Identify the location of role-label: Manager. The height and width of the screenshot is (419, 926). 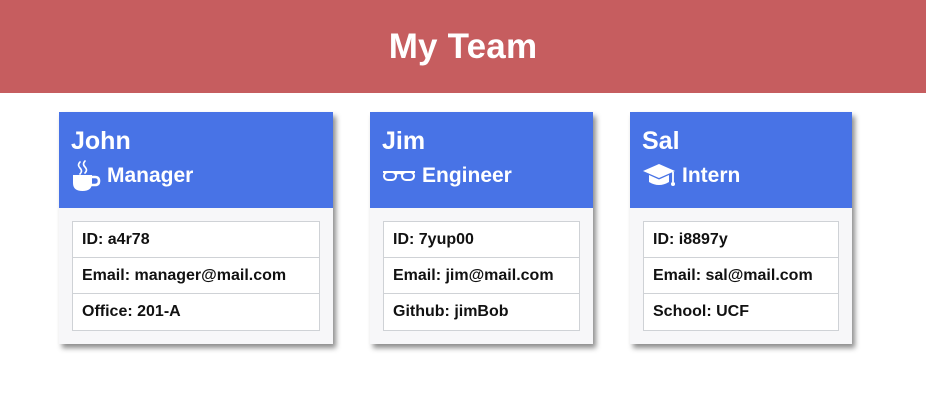
(150, 175).